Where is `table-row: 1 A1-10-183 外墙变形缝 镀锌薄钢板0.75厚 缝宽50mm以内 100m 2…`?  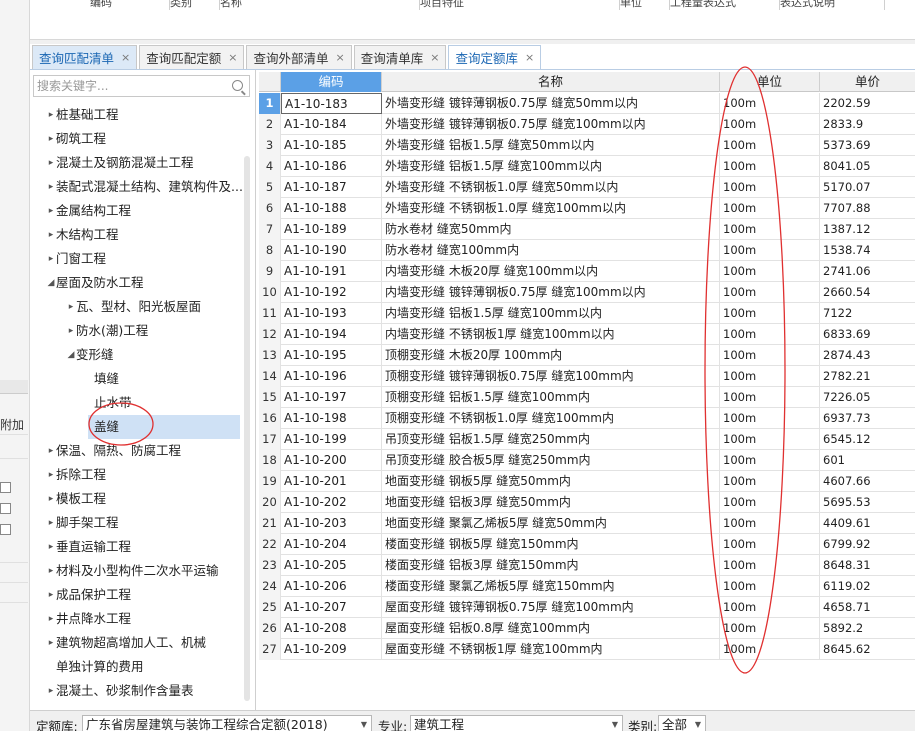 table-row: 1 A1-10-183 外墙变形缝 镀锌薄钢板0.75厚 缝宽50mm以内 100m 2… is located at coordinates (587, 103).